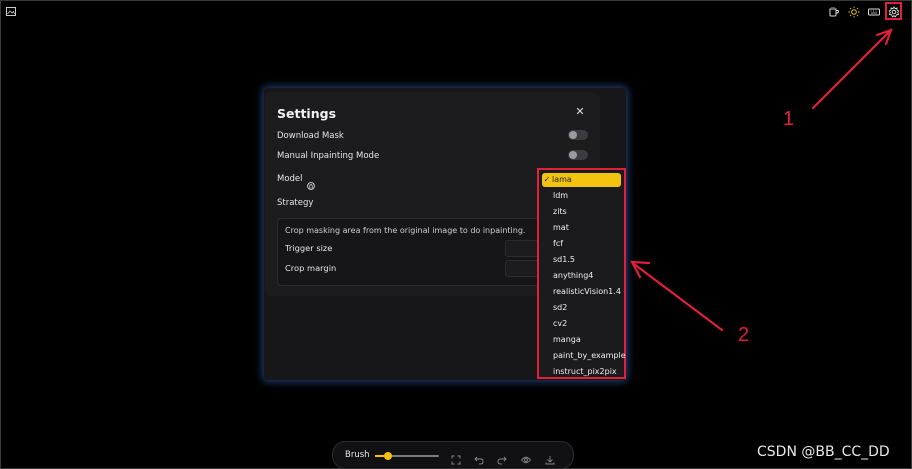  Describe the element at coordinates (744, 335) in the screenshot. I see `annotation-number-two: 2` at that location.